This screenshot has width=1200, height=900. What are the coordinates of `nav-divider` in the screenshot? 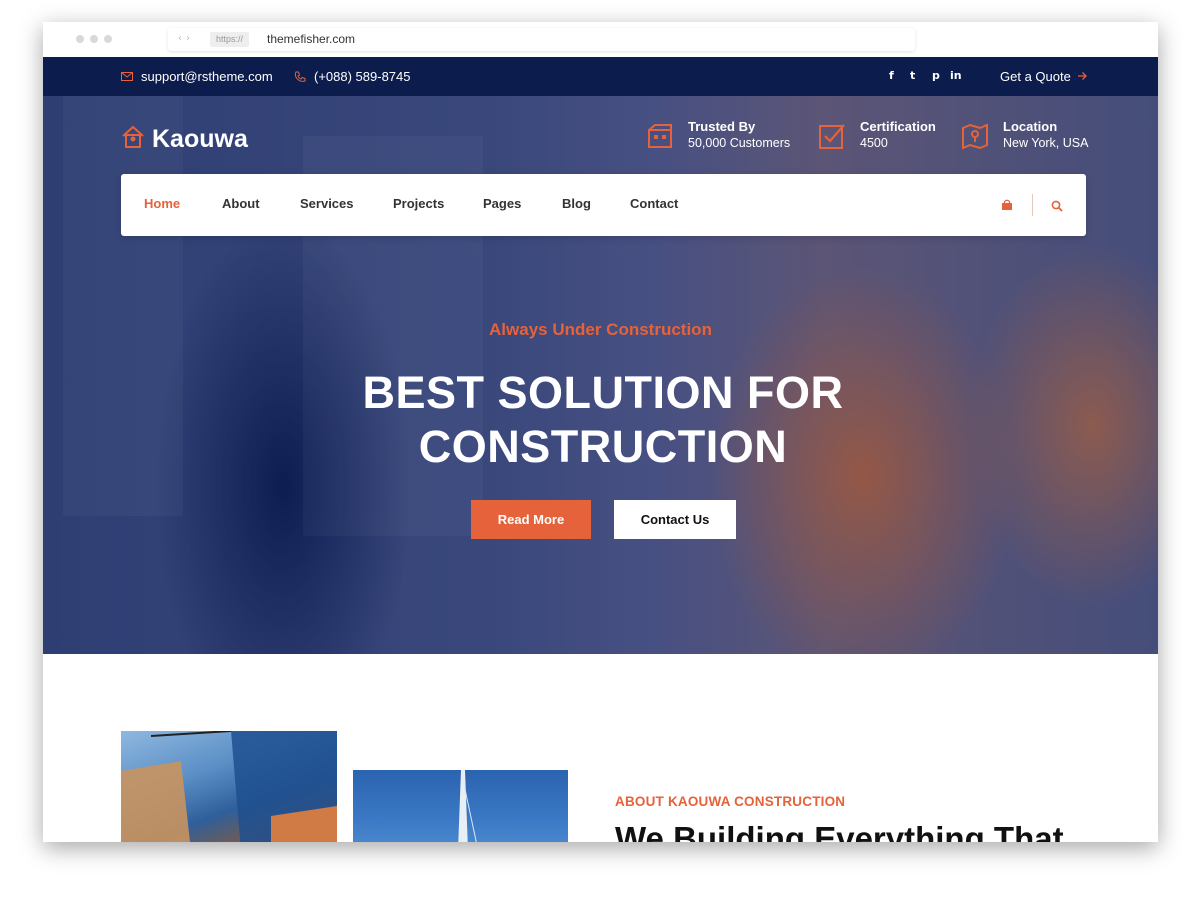 It's located at (1032, 205).